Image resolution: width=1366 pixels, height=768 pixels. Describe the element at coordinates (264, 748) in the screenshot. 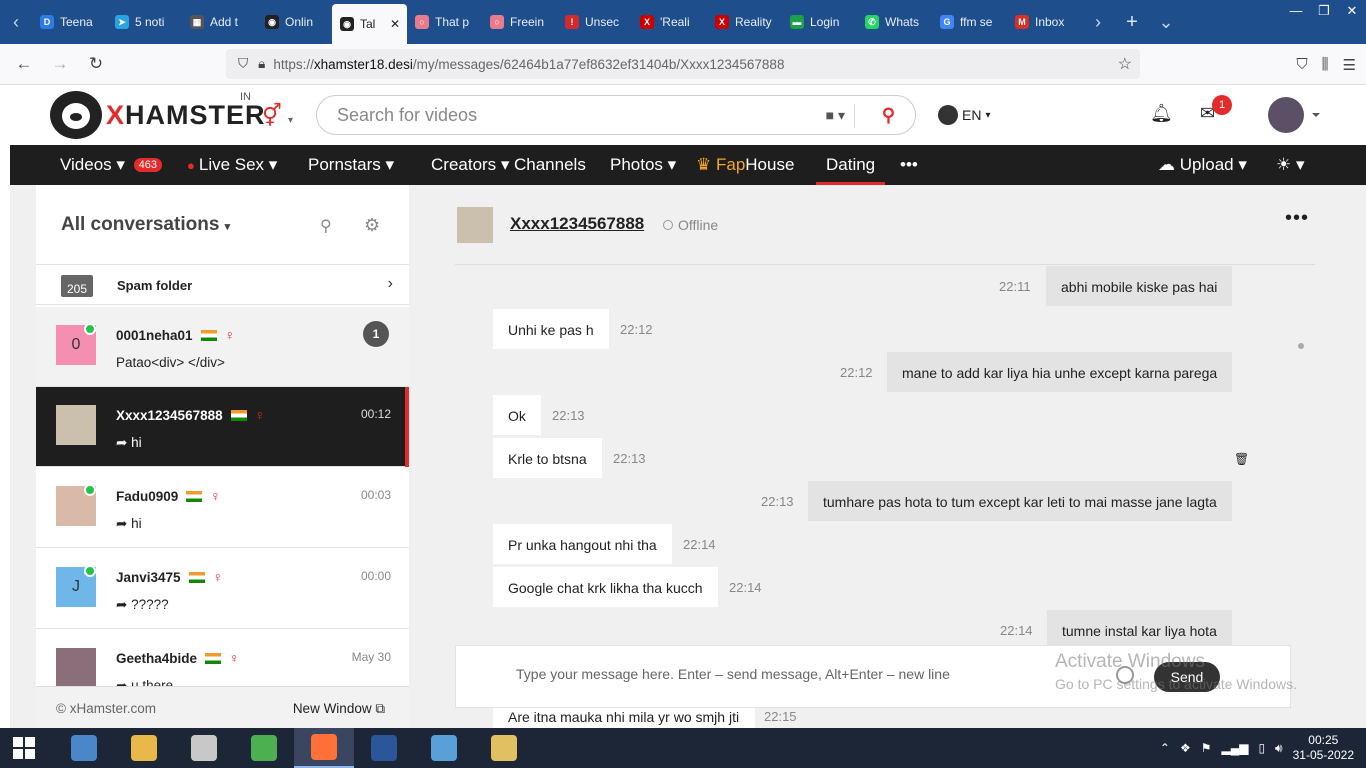

I see `taskbar-app-chrome` at that location.